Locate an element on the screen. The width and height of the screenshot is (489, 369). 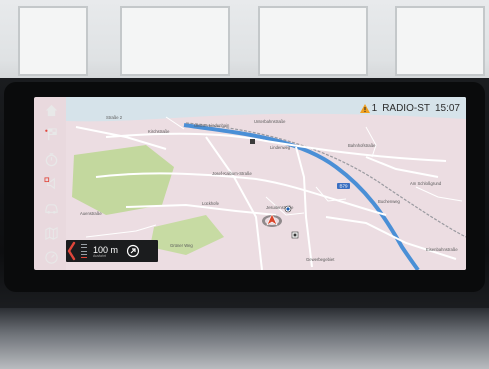
map-street-label: Straße 2 is located at coordinates (114, 117).